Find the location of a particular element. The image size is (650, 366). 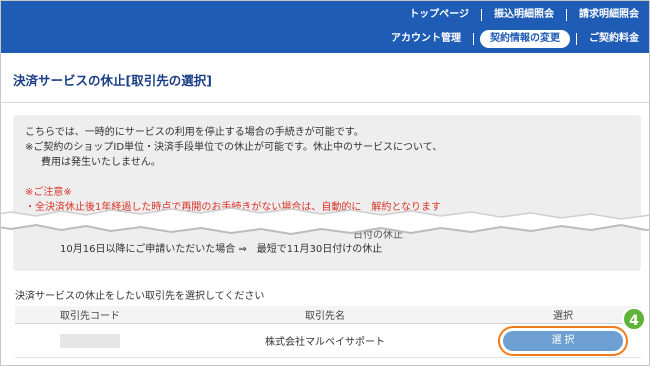

header-client-name: 取引先名 is located at coordinates (325, 316).